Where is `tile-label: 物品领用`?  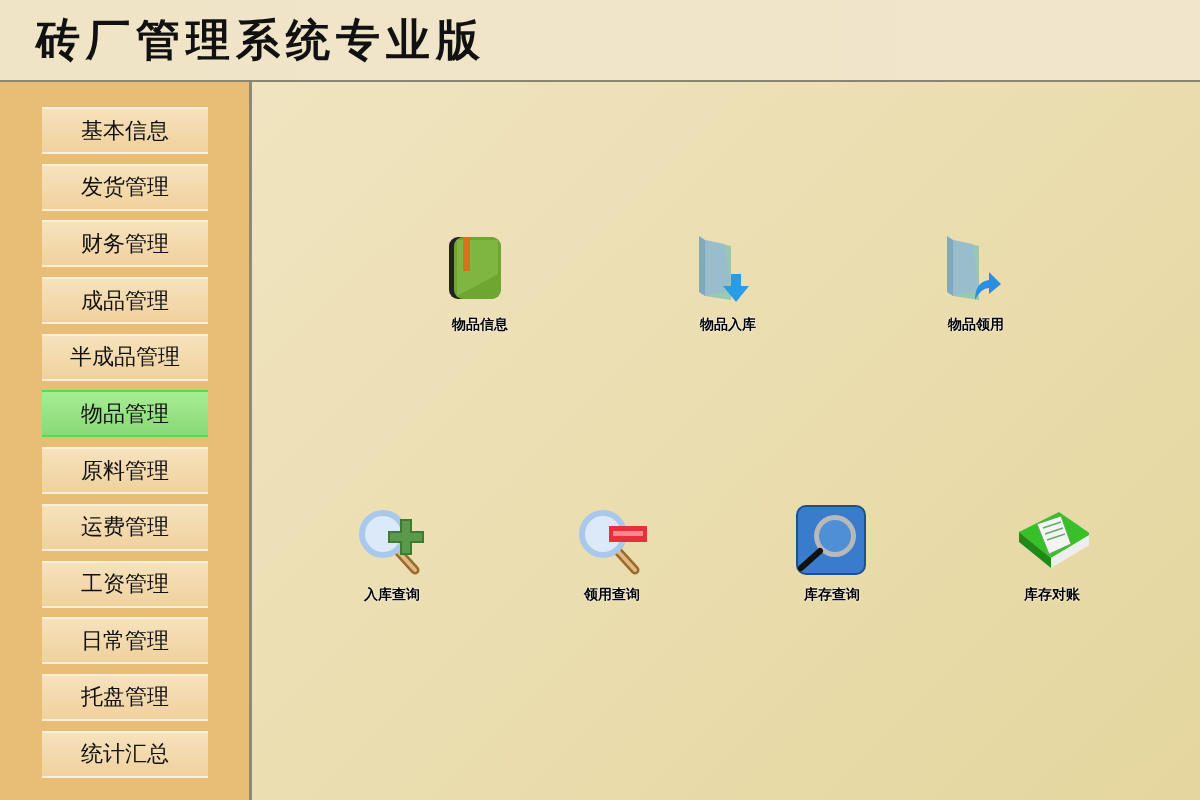 tile-label: 物品领用 is located at coordinates (976, 325).